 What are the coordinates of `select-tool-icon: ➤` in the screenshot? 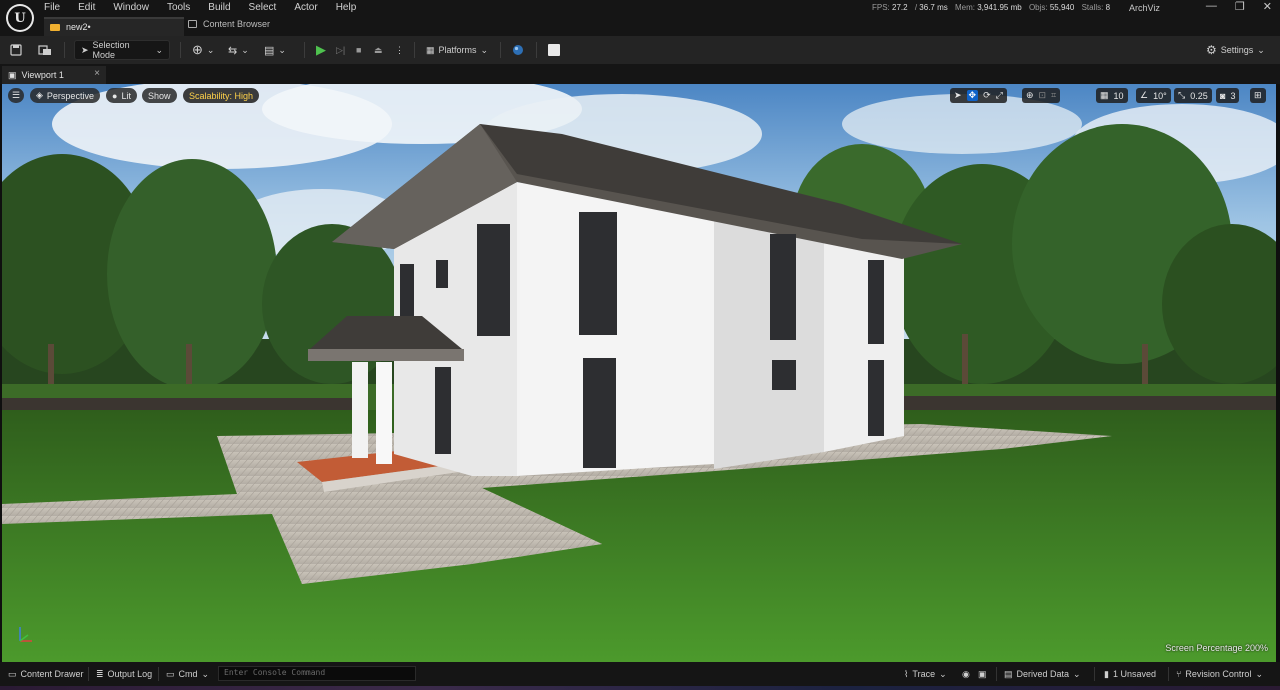 It's located at (958, 95).